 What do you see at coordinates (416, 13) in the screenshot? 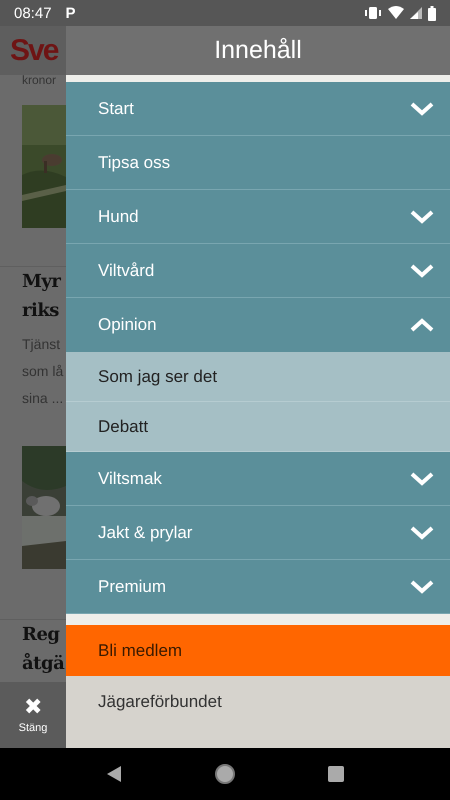
I see `signal-icon` at bounding box center [416, 13].